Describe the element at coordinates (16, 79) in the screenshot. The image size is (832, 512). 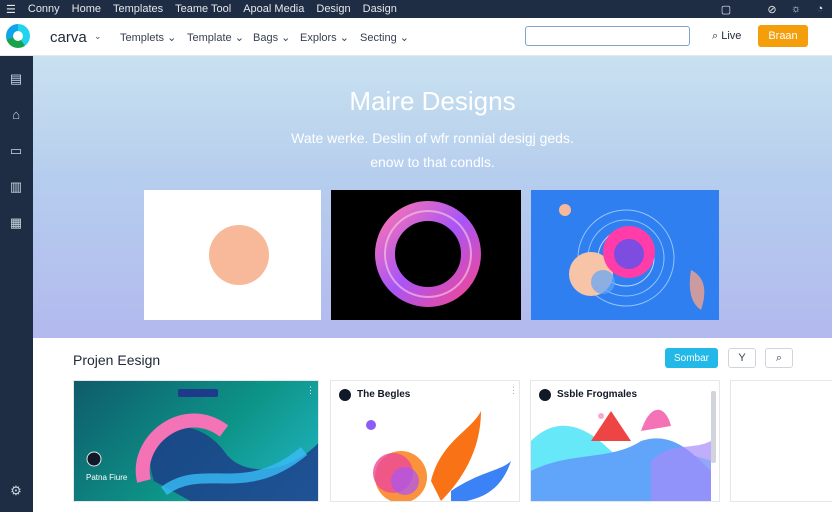
I see `document-icon: ▤` at that location.